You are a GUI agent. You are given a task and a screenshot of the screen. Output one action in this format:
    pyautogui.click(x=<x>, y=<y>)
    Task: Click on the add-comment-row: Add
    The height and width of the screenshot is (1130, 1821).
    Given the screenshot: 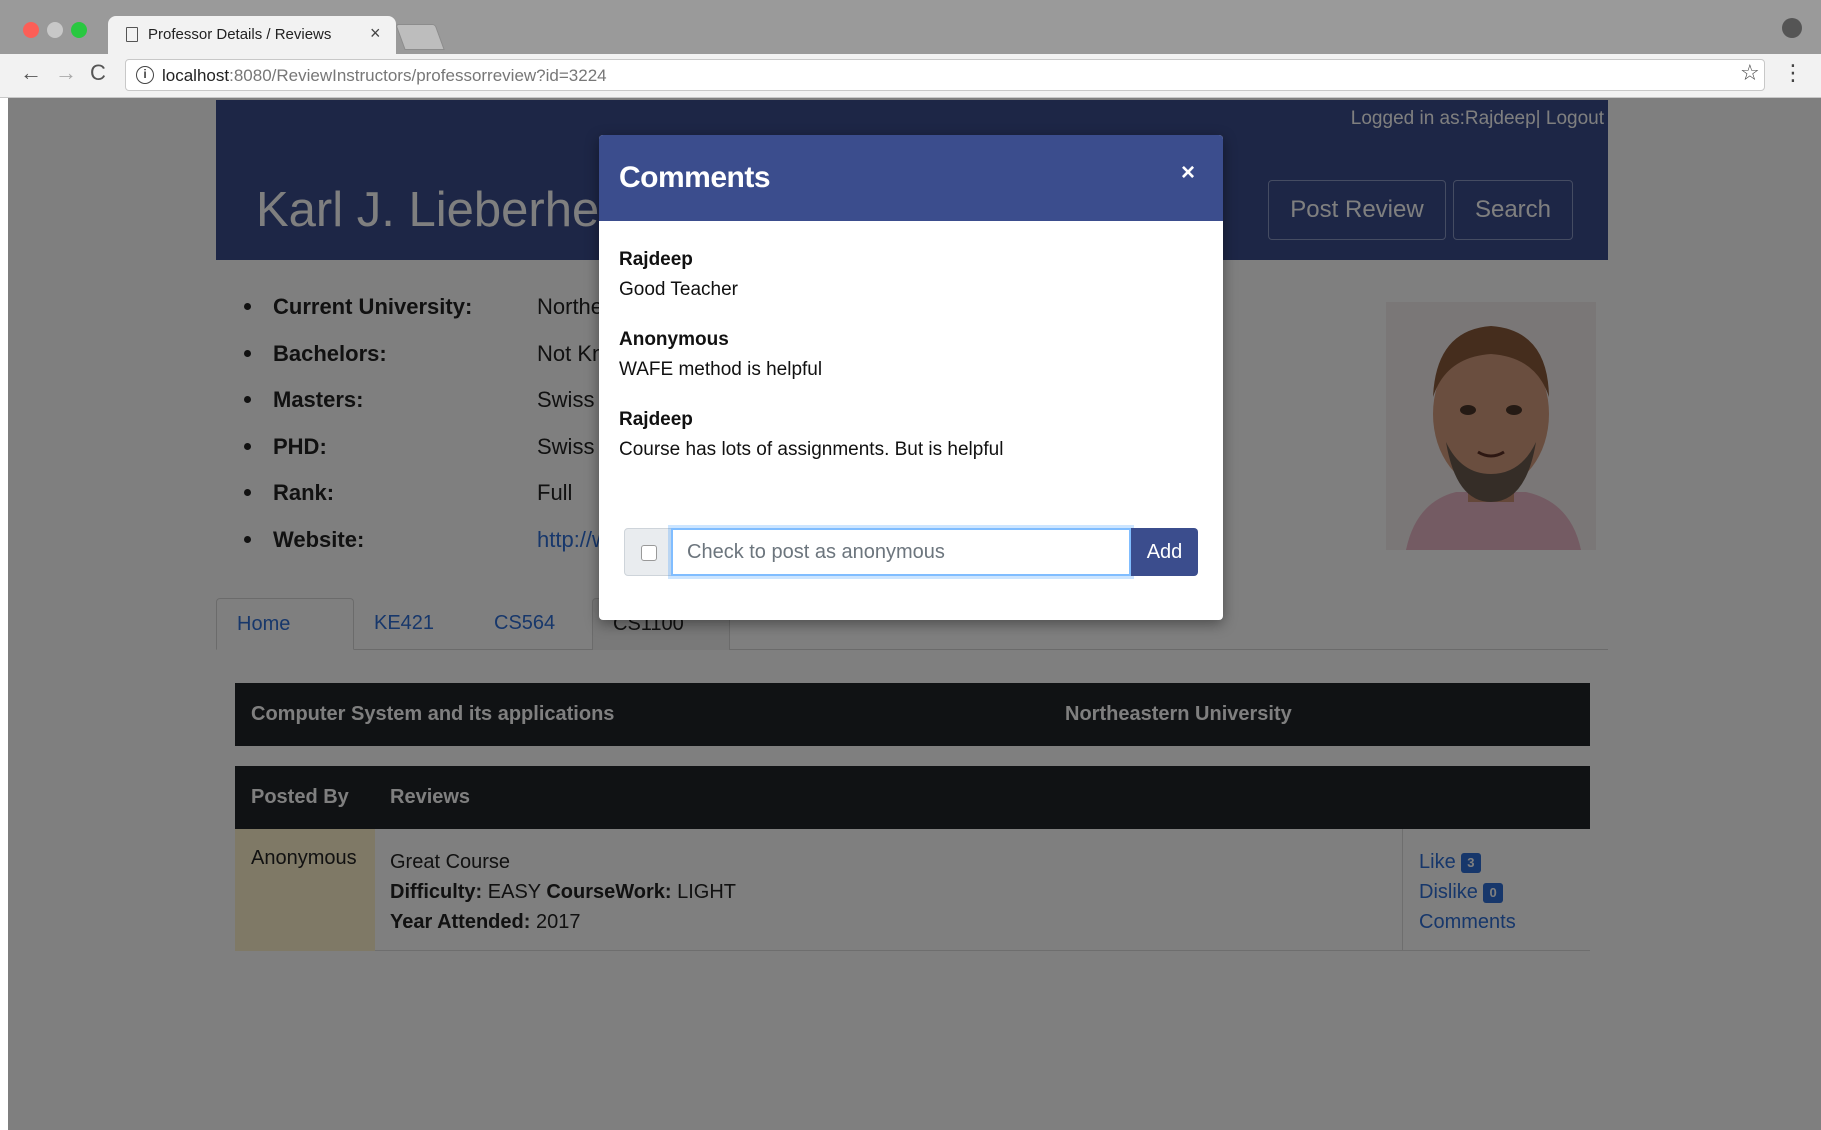 What is the action you would take?
    pyautogui.click(x=911, y=552)
    